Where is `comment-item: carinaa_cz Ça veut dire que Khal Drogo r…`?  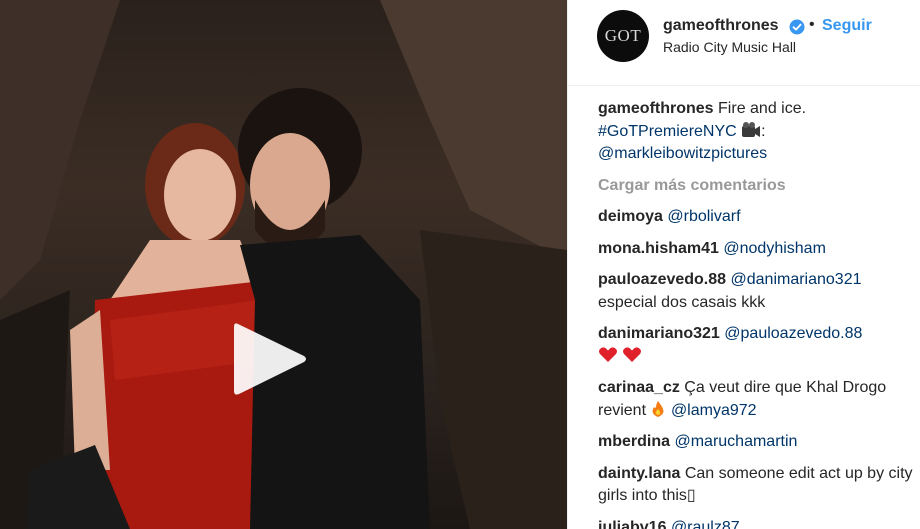 comment-item: carinaa_cz Ça veut dire que Khal Drogo r… is located at coordinates (758, 399).